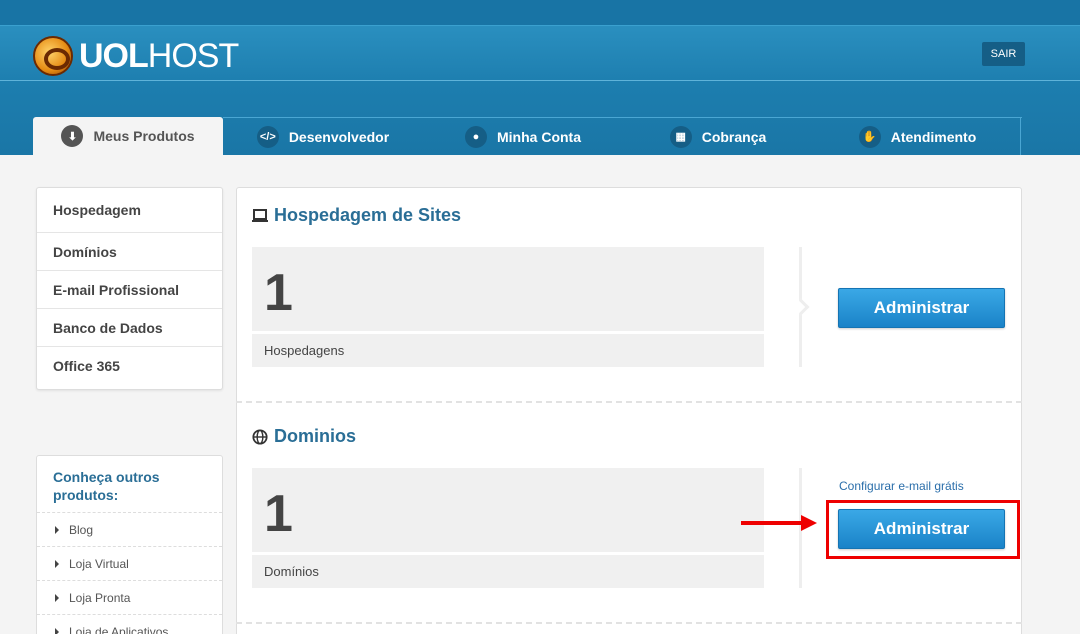 The height and width of the screenshot is (634, 1080). I want to click on tab-atendimento: ✋ Atendimento, so click(917, 136).